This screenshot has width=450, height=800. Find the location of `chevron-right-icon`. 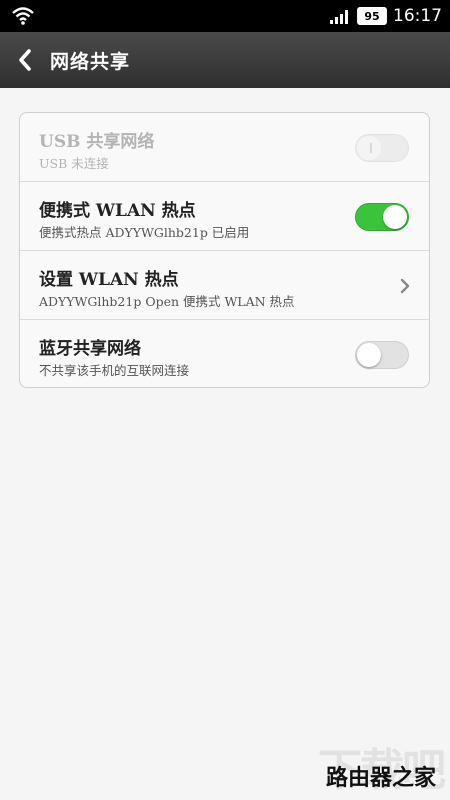

chevron-right-icon is located at coordinates (405, 286).